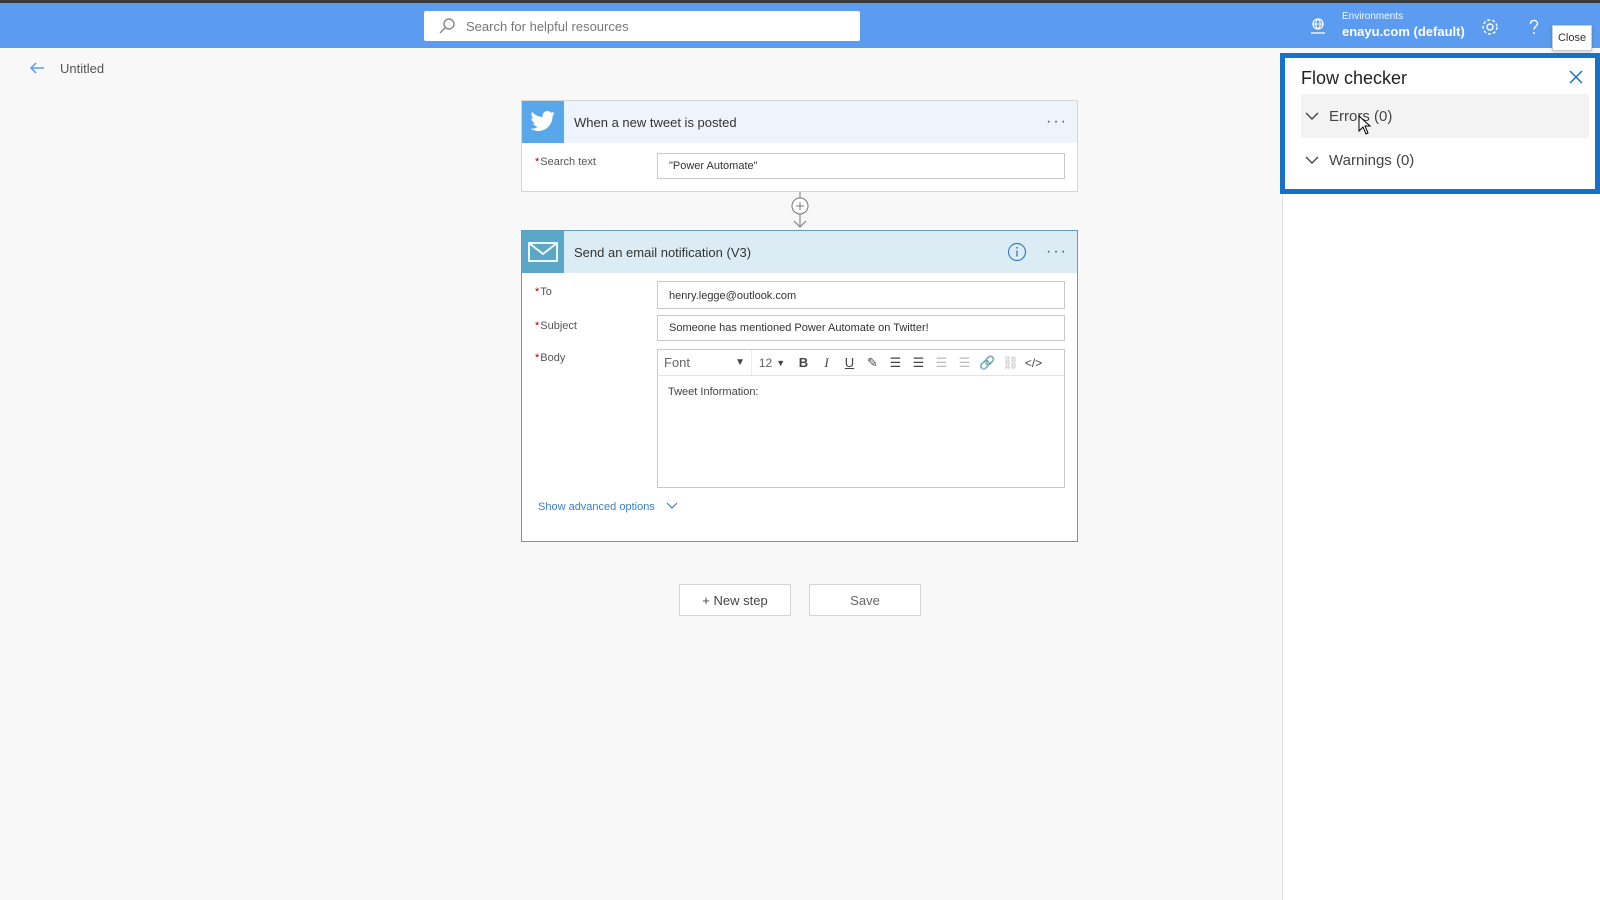 Image resolution: width=1600 pixels, height=900 pixels. Describe the element at coordinates (655, 122) in the screenshot. I see `trigger-title: When a new tweet is posted` at that location.